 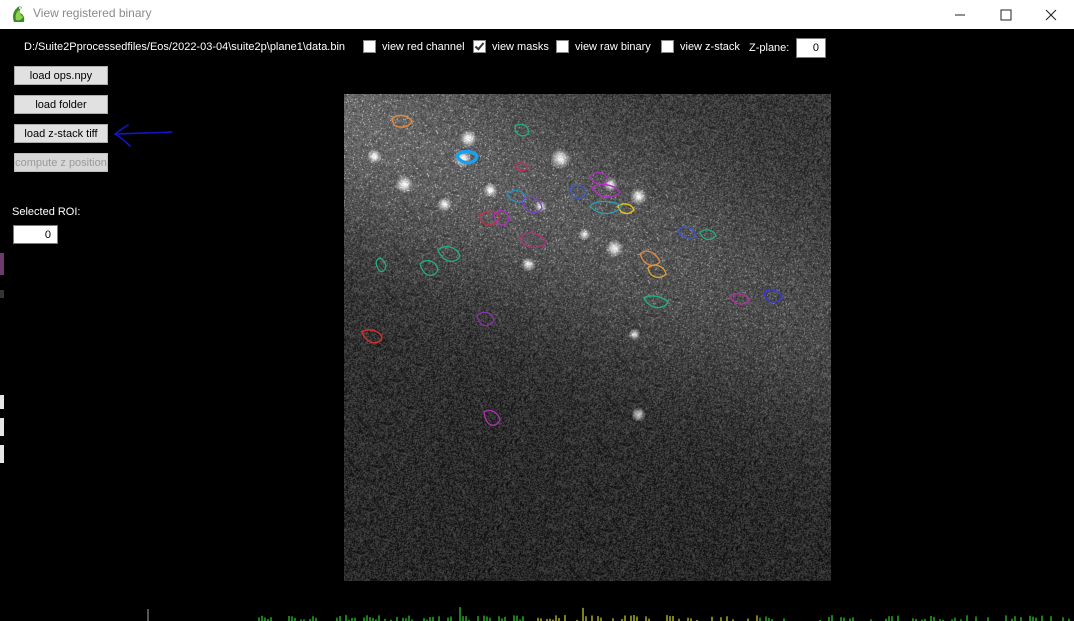 I want to click on view-red-channel-checkbox: view red channel, so click(x=414, y=46).